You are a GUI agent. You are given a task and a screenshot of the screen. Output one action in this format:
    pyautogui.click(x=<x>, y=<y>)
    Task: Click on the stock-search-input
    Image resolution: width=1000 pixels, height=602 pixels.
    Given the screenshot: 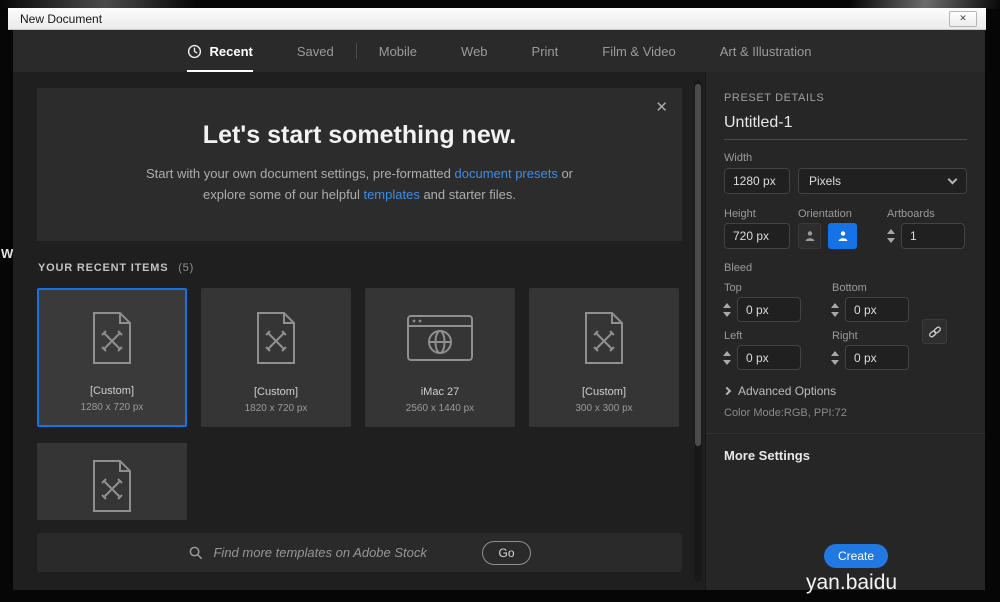 What is the action you would take?
    pyautogui.click(x=341, y=552)
    